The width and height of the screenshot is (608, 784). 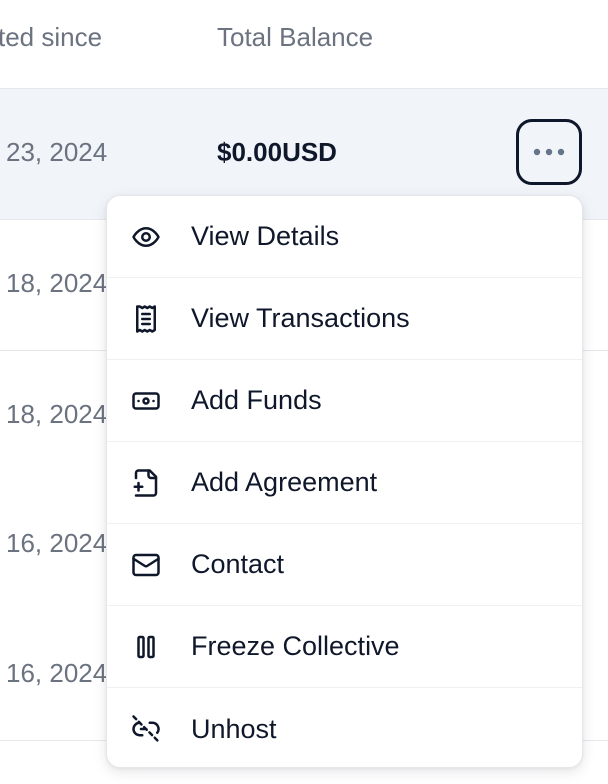 I want to click on eye-icon, so click(x=146, y=237).